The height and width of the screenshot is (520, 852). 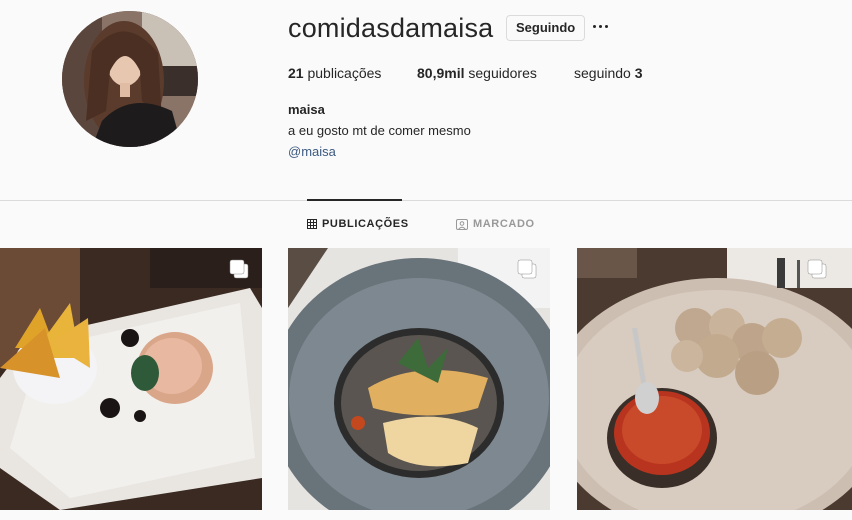 What do you see at coordinates (462, 224) in the screenshot?
I see `tag-icon` at bounding box center [462, 224].